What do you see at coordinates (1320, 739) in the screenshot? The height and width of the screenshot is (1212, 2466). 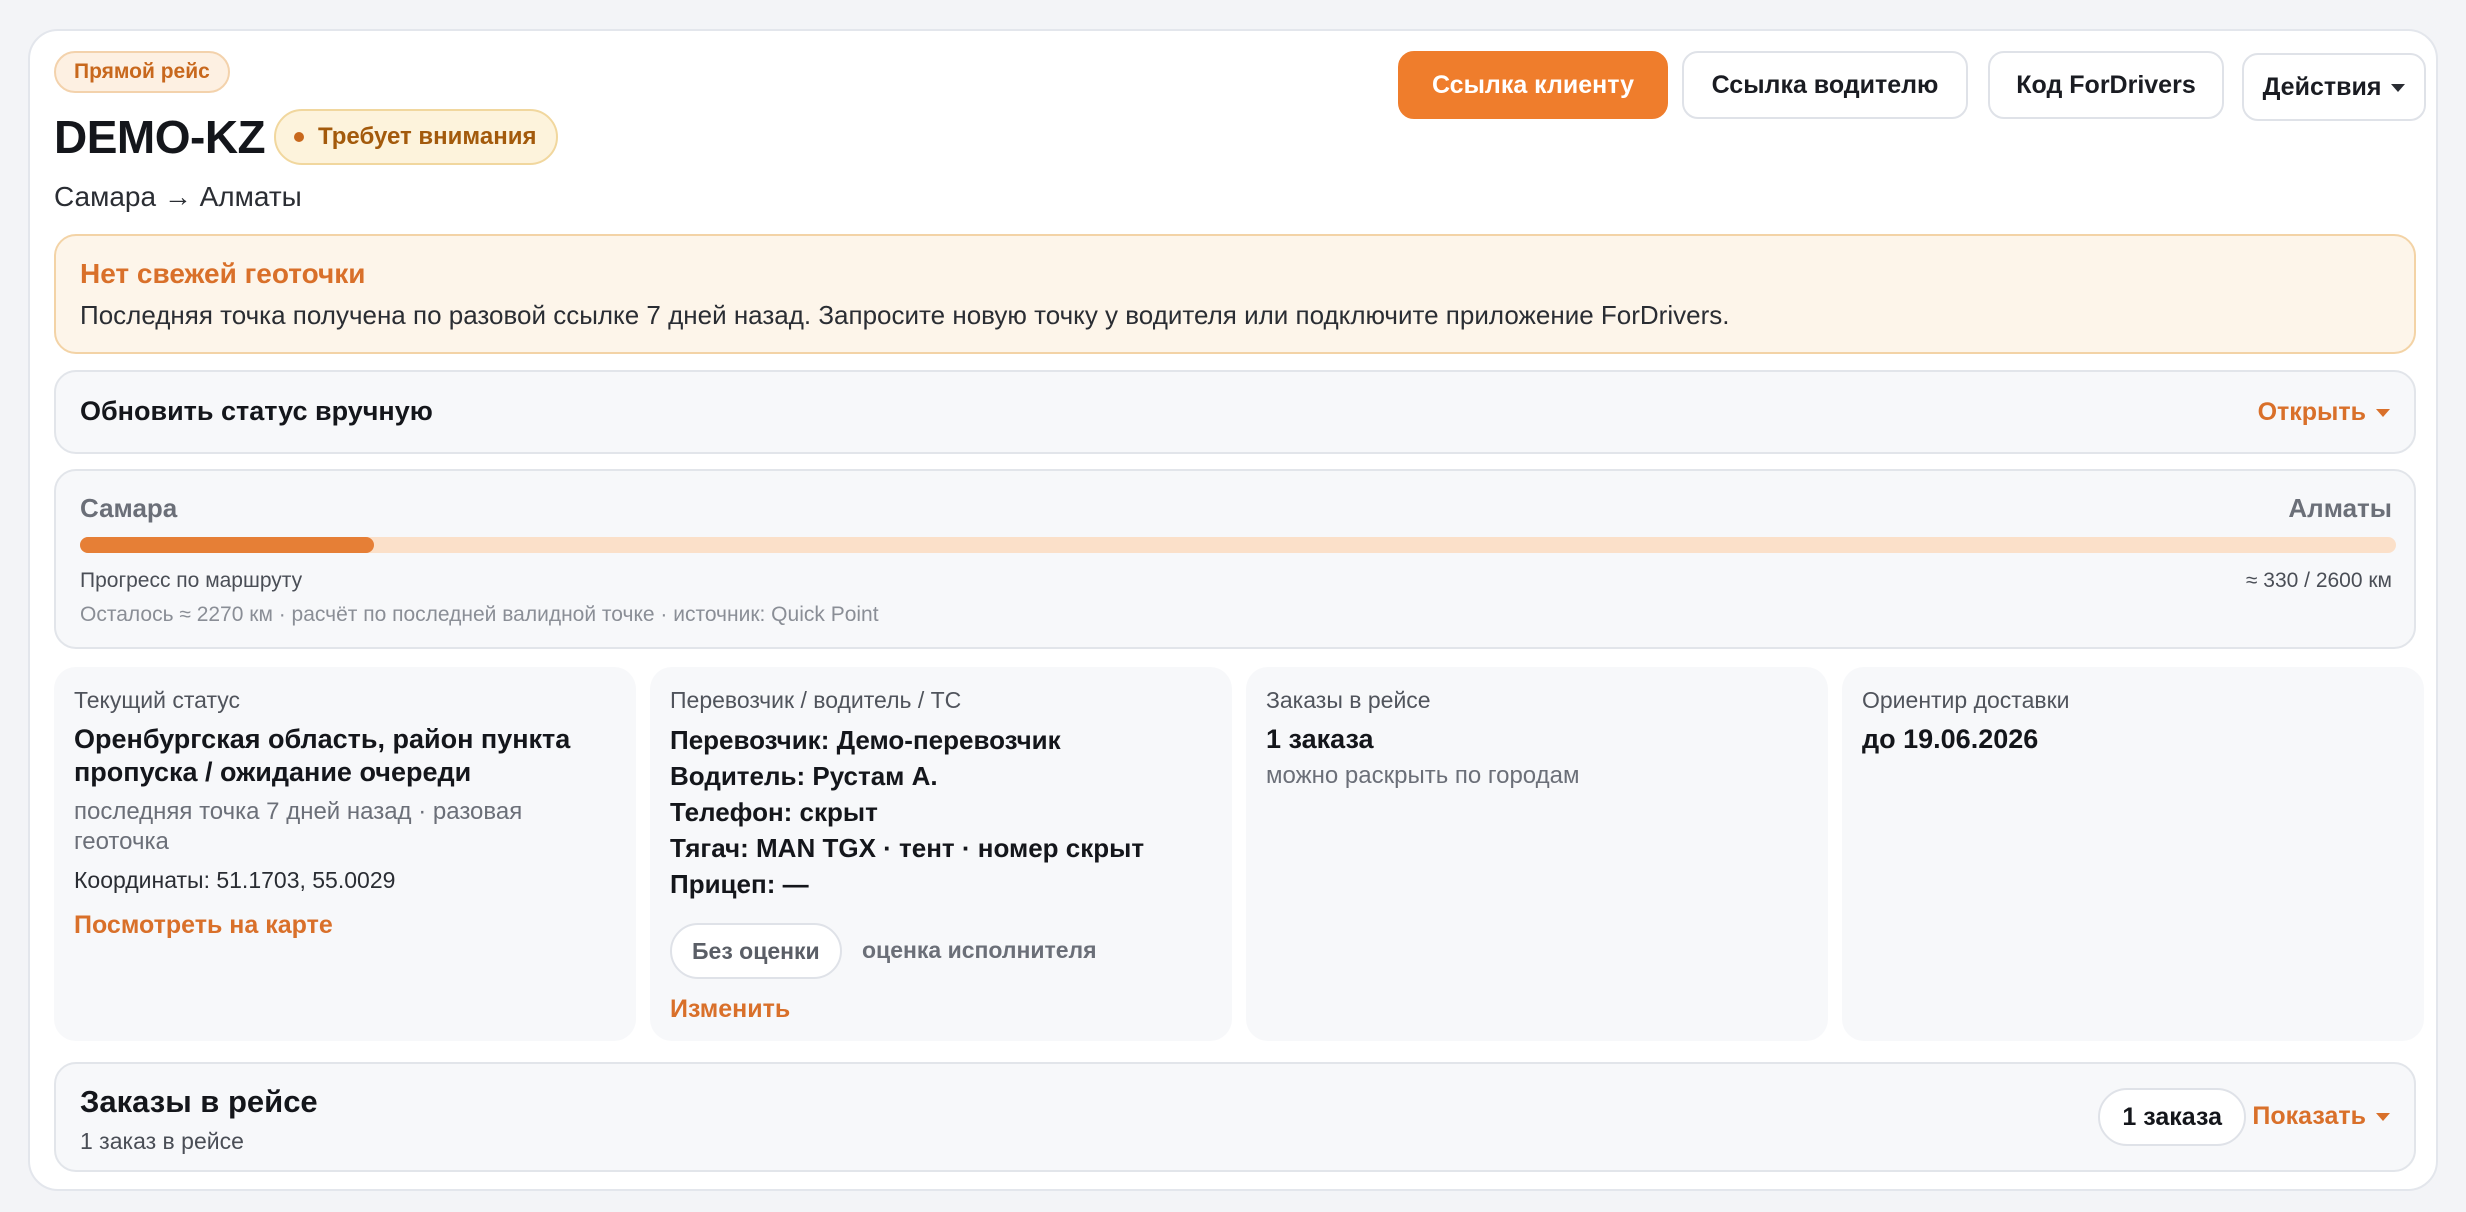 I see `orders-count: 1 заказа` at bounding box center [1320, 739].